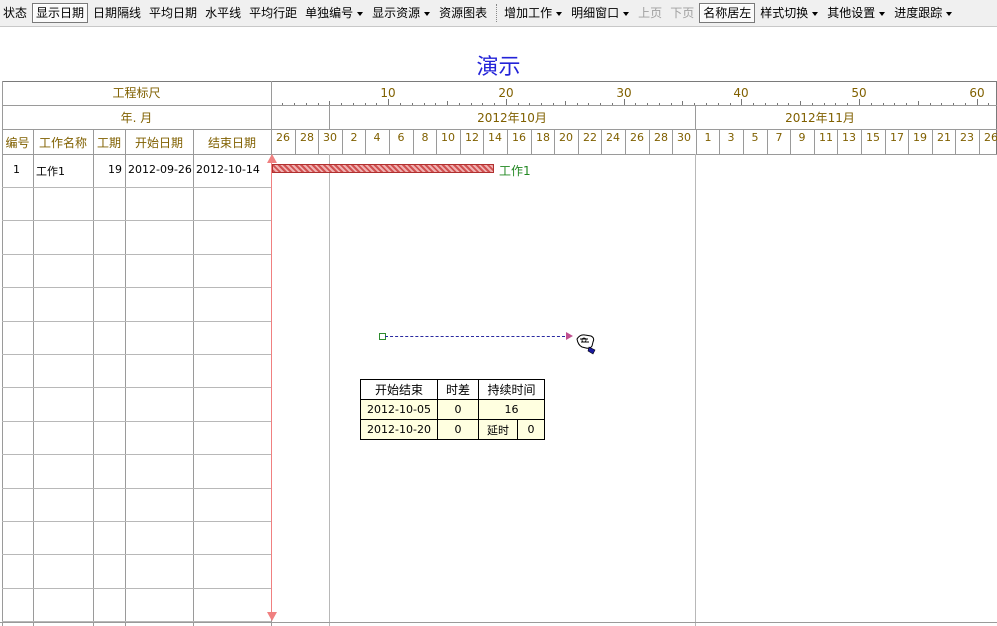 This screenshot has width=997, height=626. What do you see at coordinates (458, 429) in the screenshot?
I see `popup-end-slack: 0` at bounding box center [458, 429].